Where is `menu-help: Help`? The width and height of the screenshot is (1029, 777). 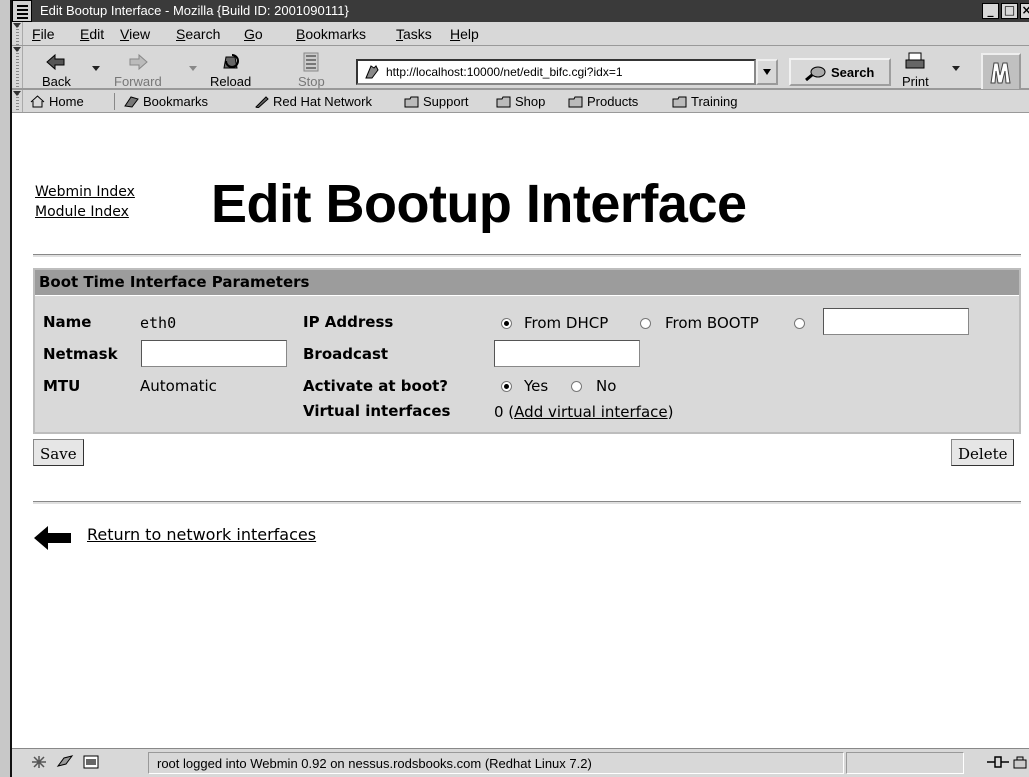
menu-help: Help is located at coordinates (464, 34).